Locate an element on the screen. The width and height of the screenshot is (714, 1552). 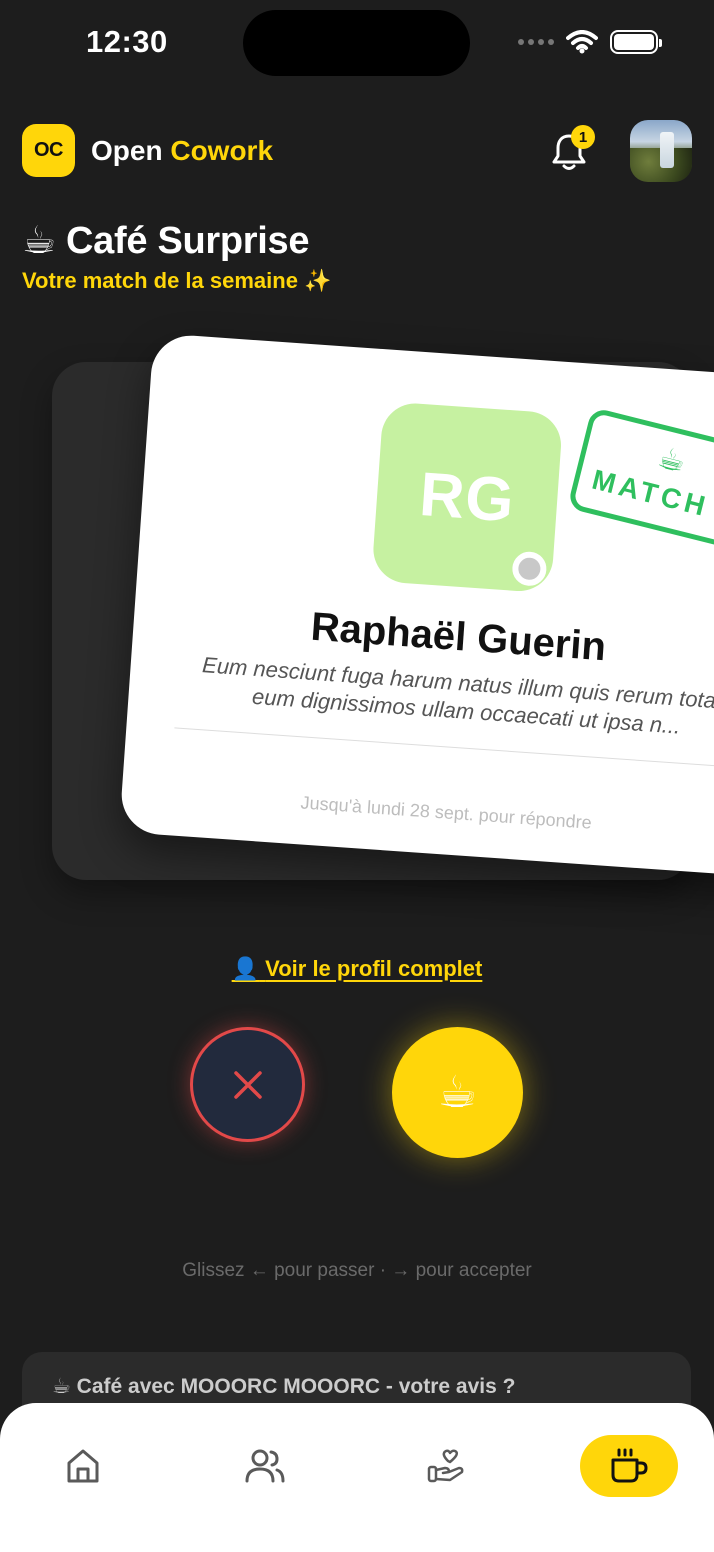
app-name: Open Cowork is located at coordinates (182, 151).